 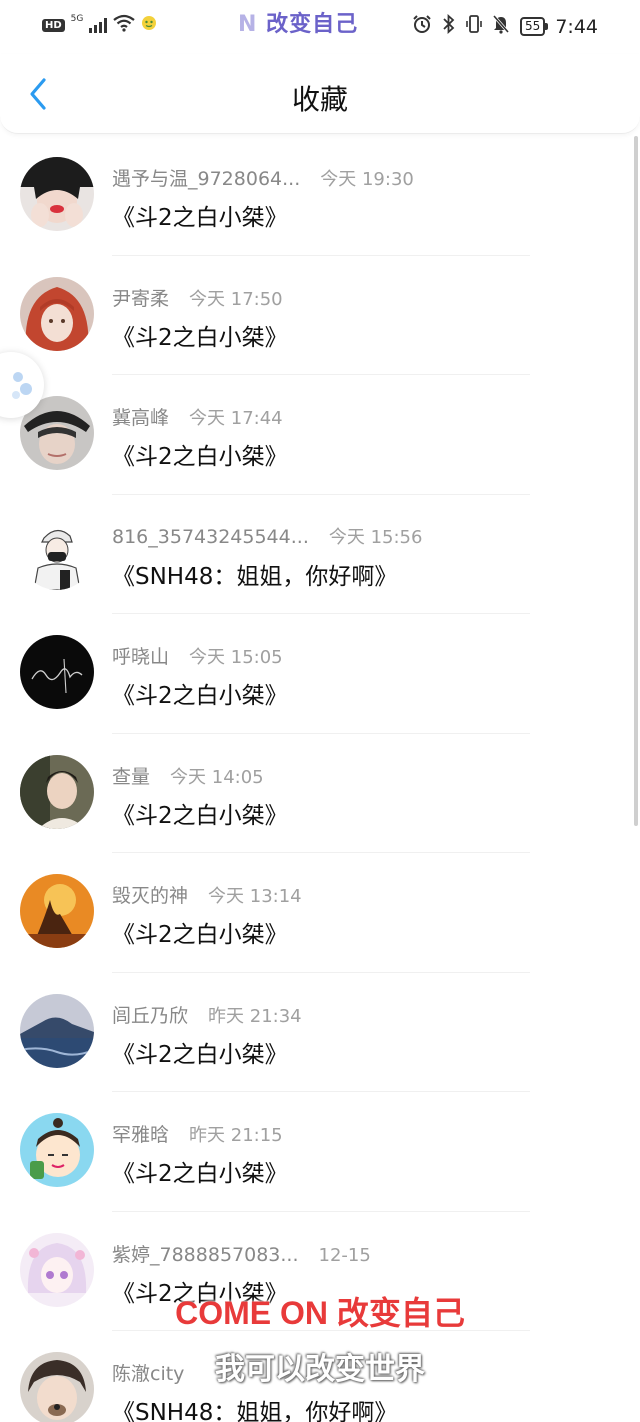 What do you see at coordinates (77, 19) in the screenshot?
I see `network-type: 5G` at bounding box center [77, 19].